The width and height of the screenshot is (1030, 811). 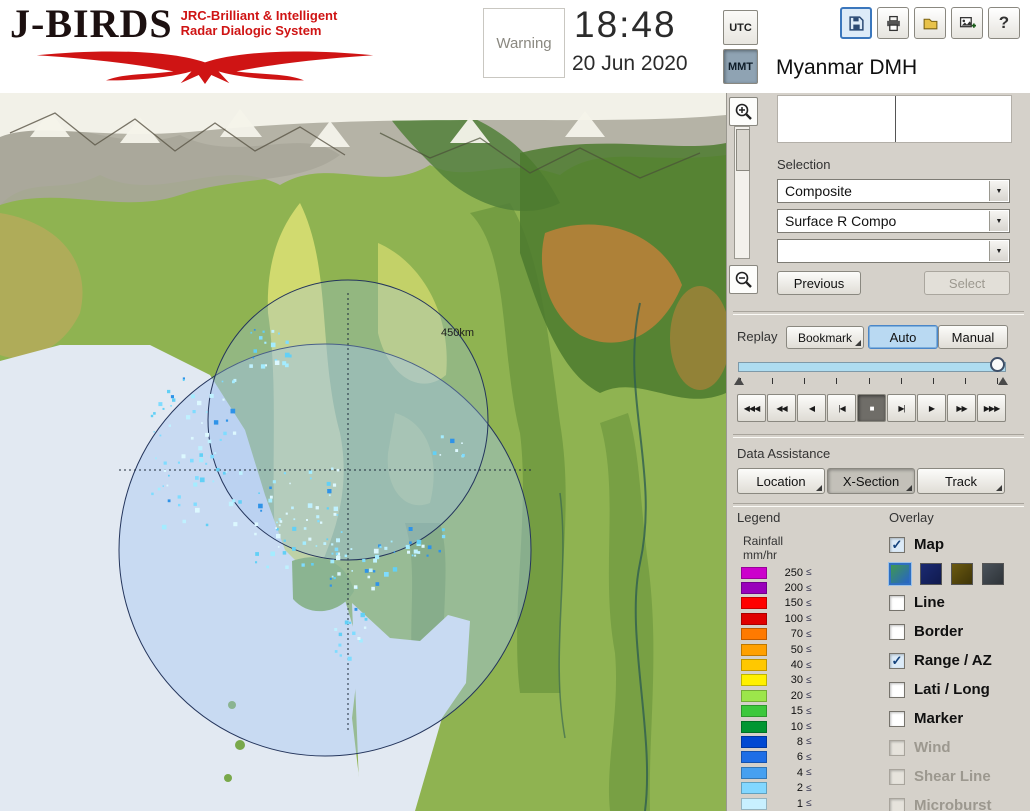 I want to click on product-dropdown: Surface R Compo ▼, so click(x=893, y=221).